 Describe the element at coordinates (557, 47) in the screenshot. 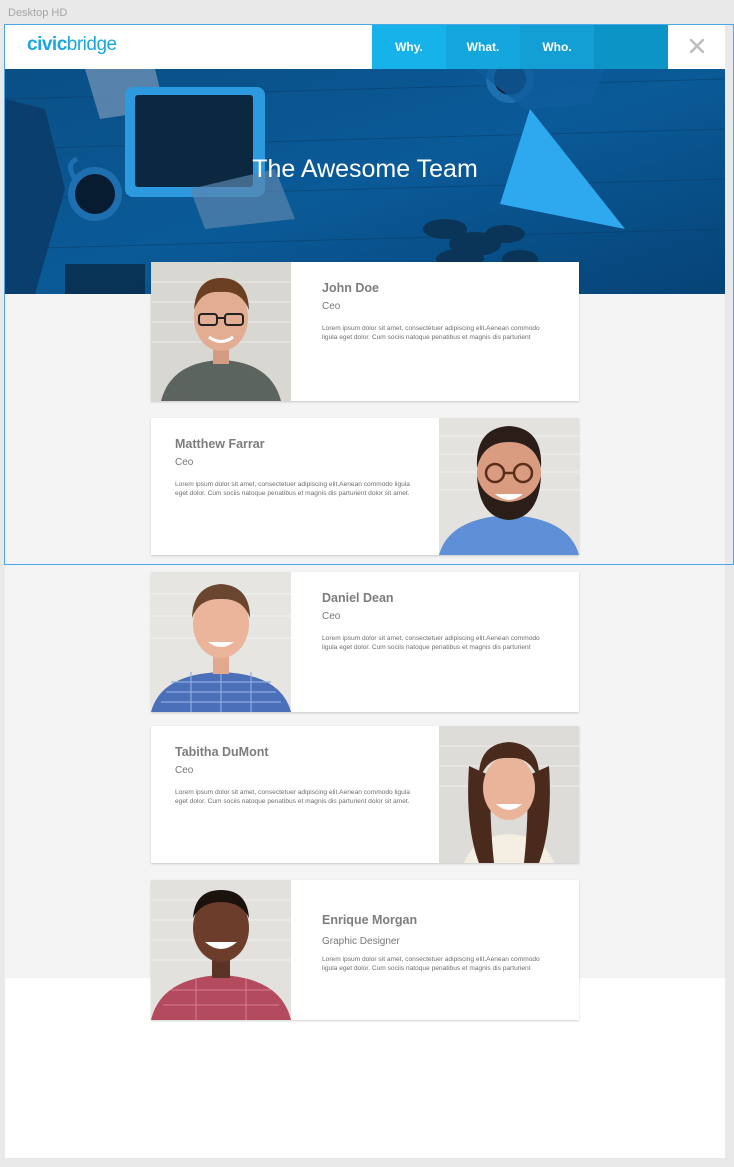

I see `nav-who: Who.` at that location.